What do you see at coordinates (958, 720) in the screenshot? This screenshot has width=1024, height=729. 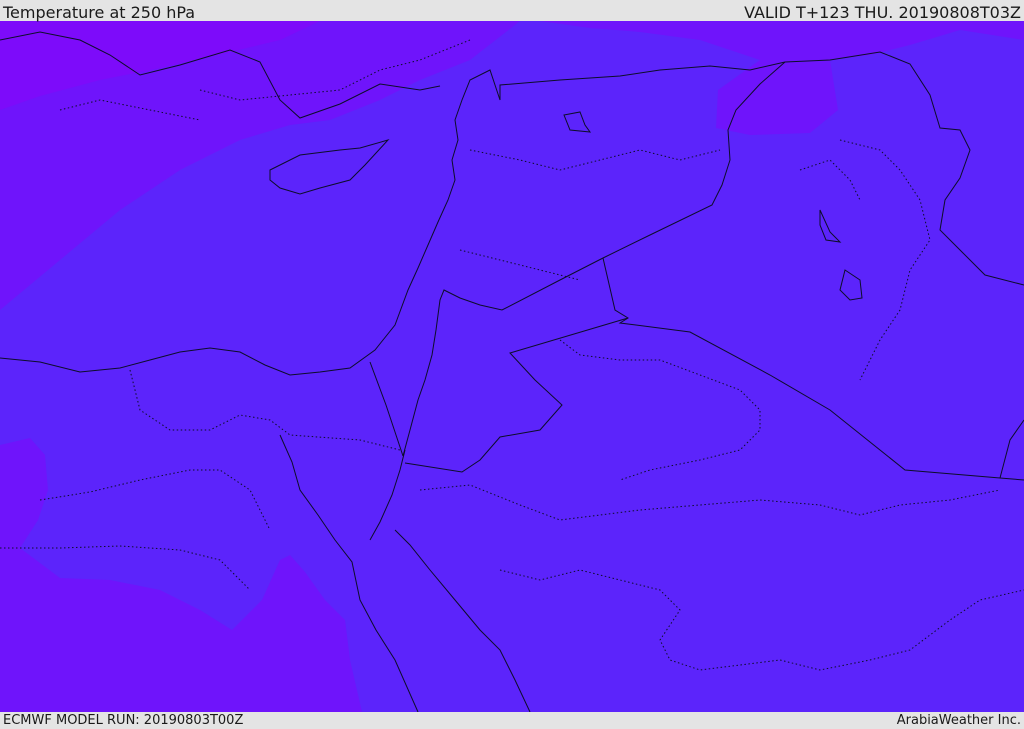 I see `credit-label: ArabiaWeather Inc.` at bounding box center [958, 720].